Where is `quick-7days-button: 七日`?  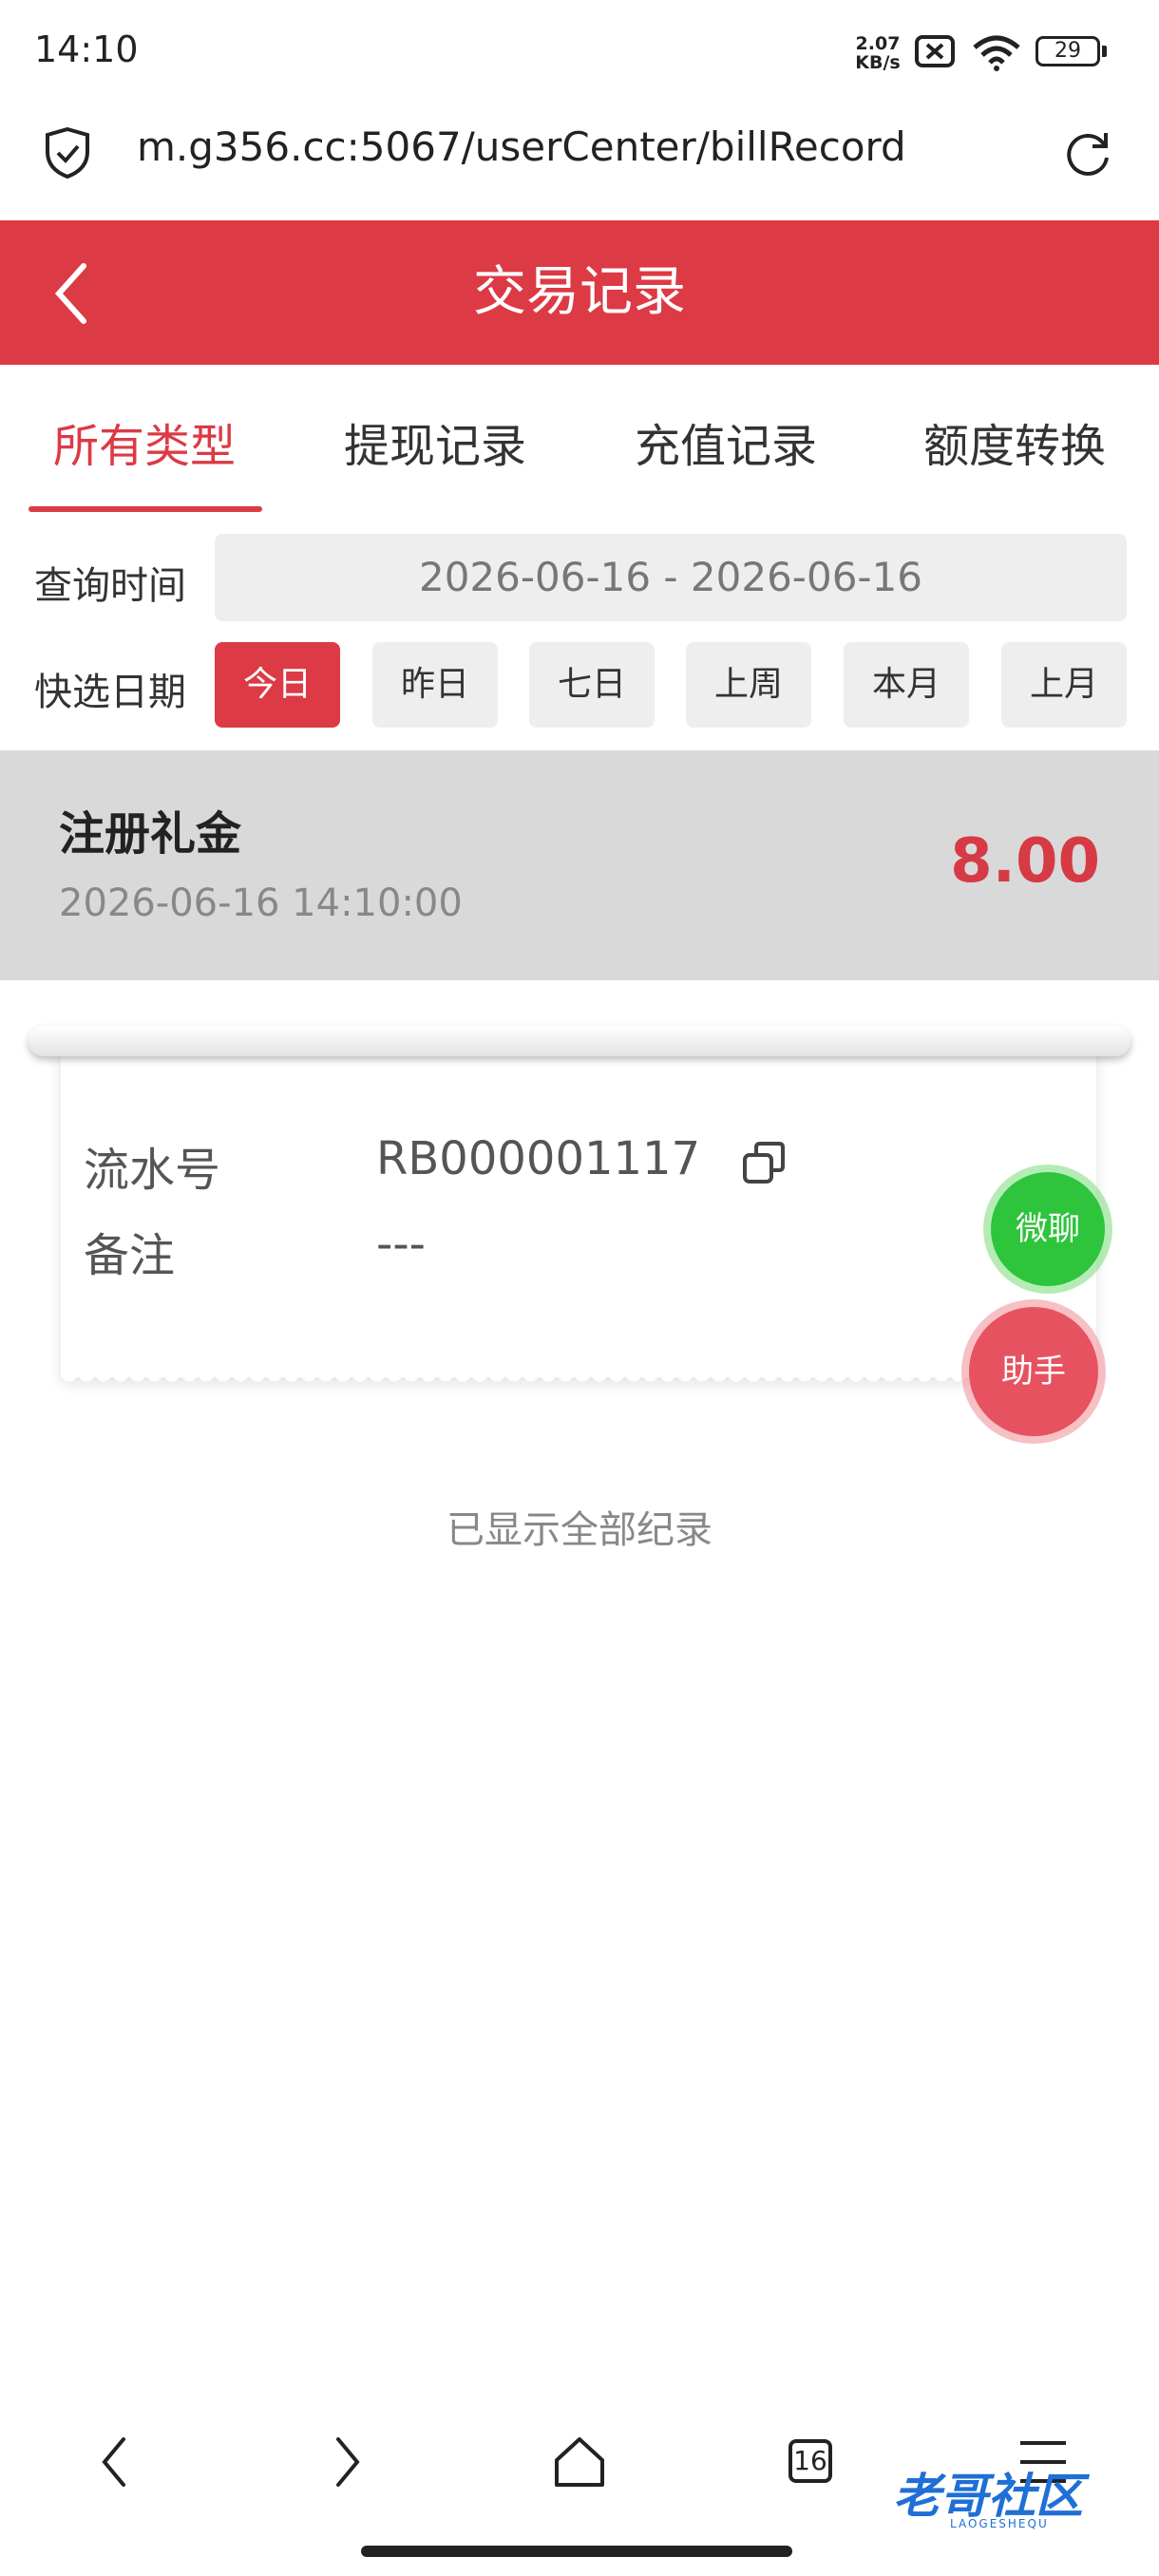 quick-7days-button: 七日 is located at coordinates (592, 685).